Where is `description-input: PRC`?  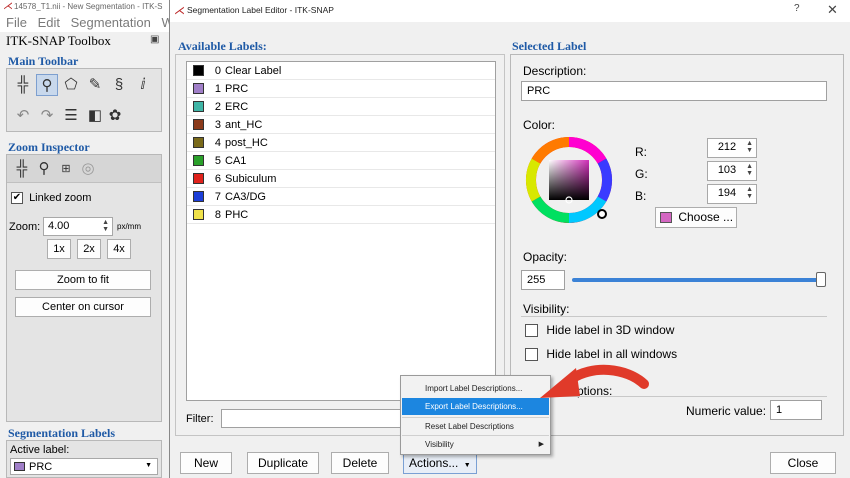 description-input: PRC is located at coordinates (674, 91).